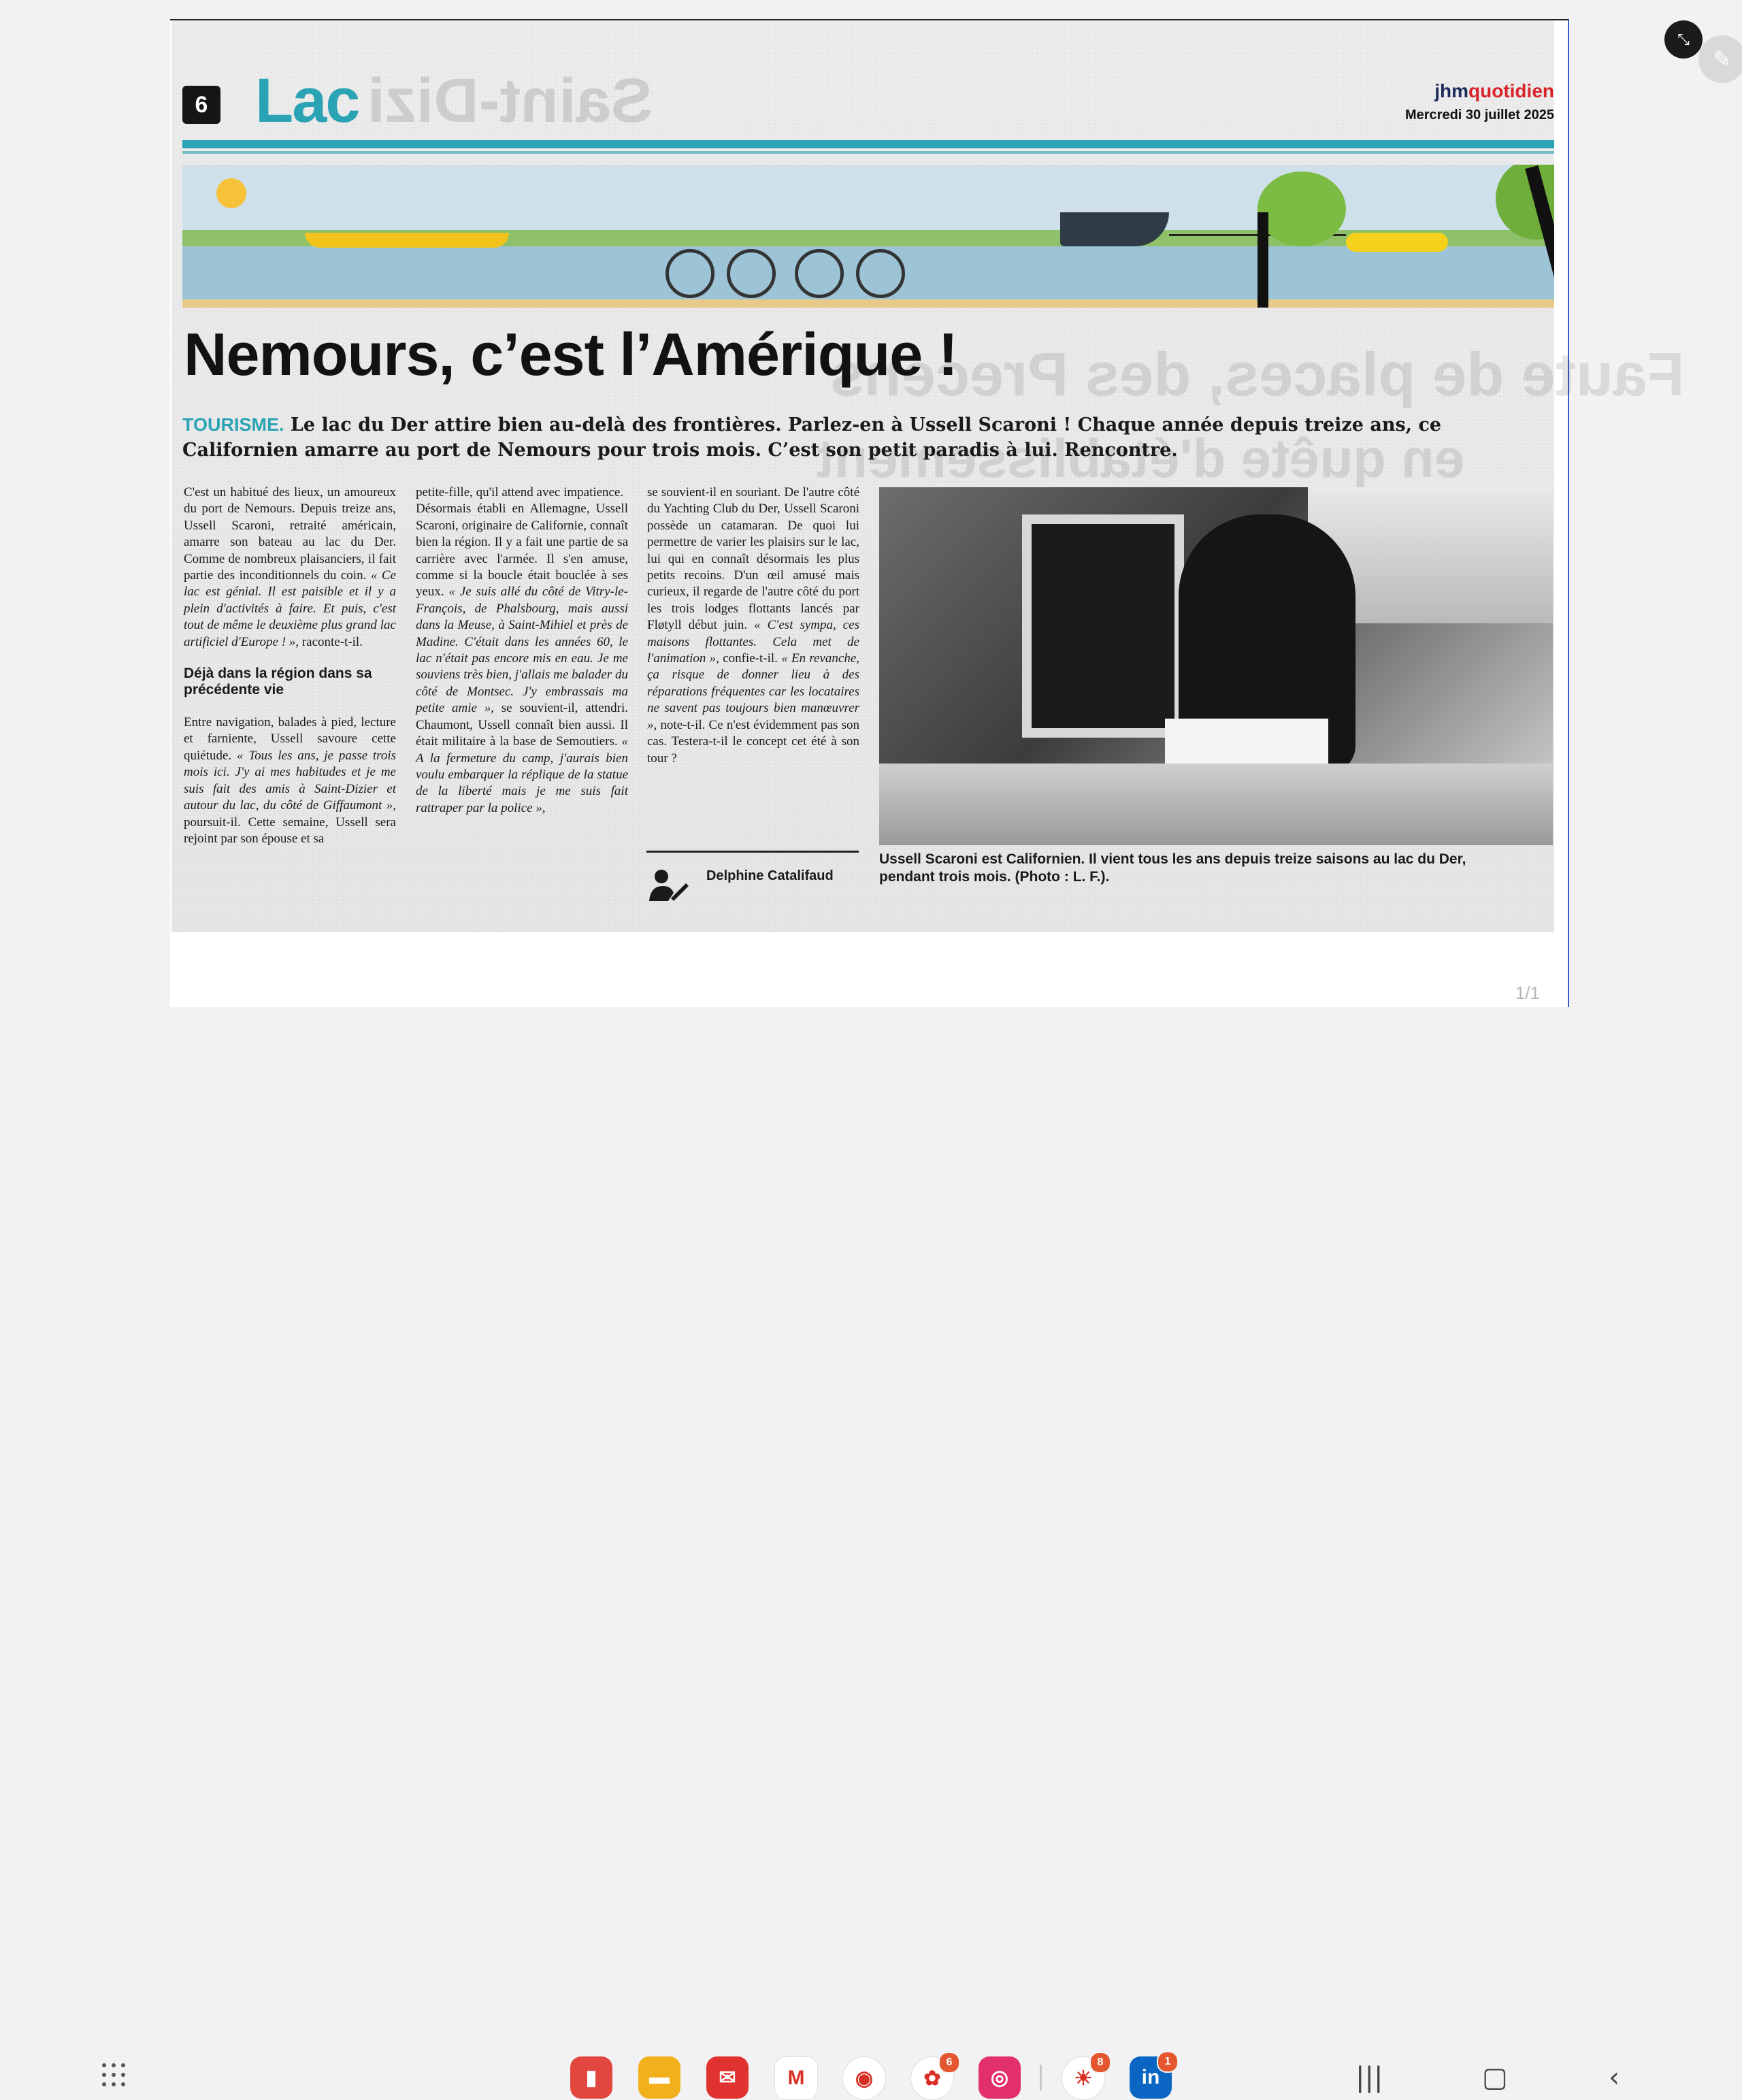  I want to click on logo-part-1: jhm, so click(1452, 90).